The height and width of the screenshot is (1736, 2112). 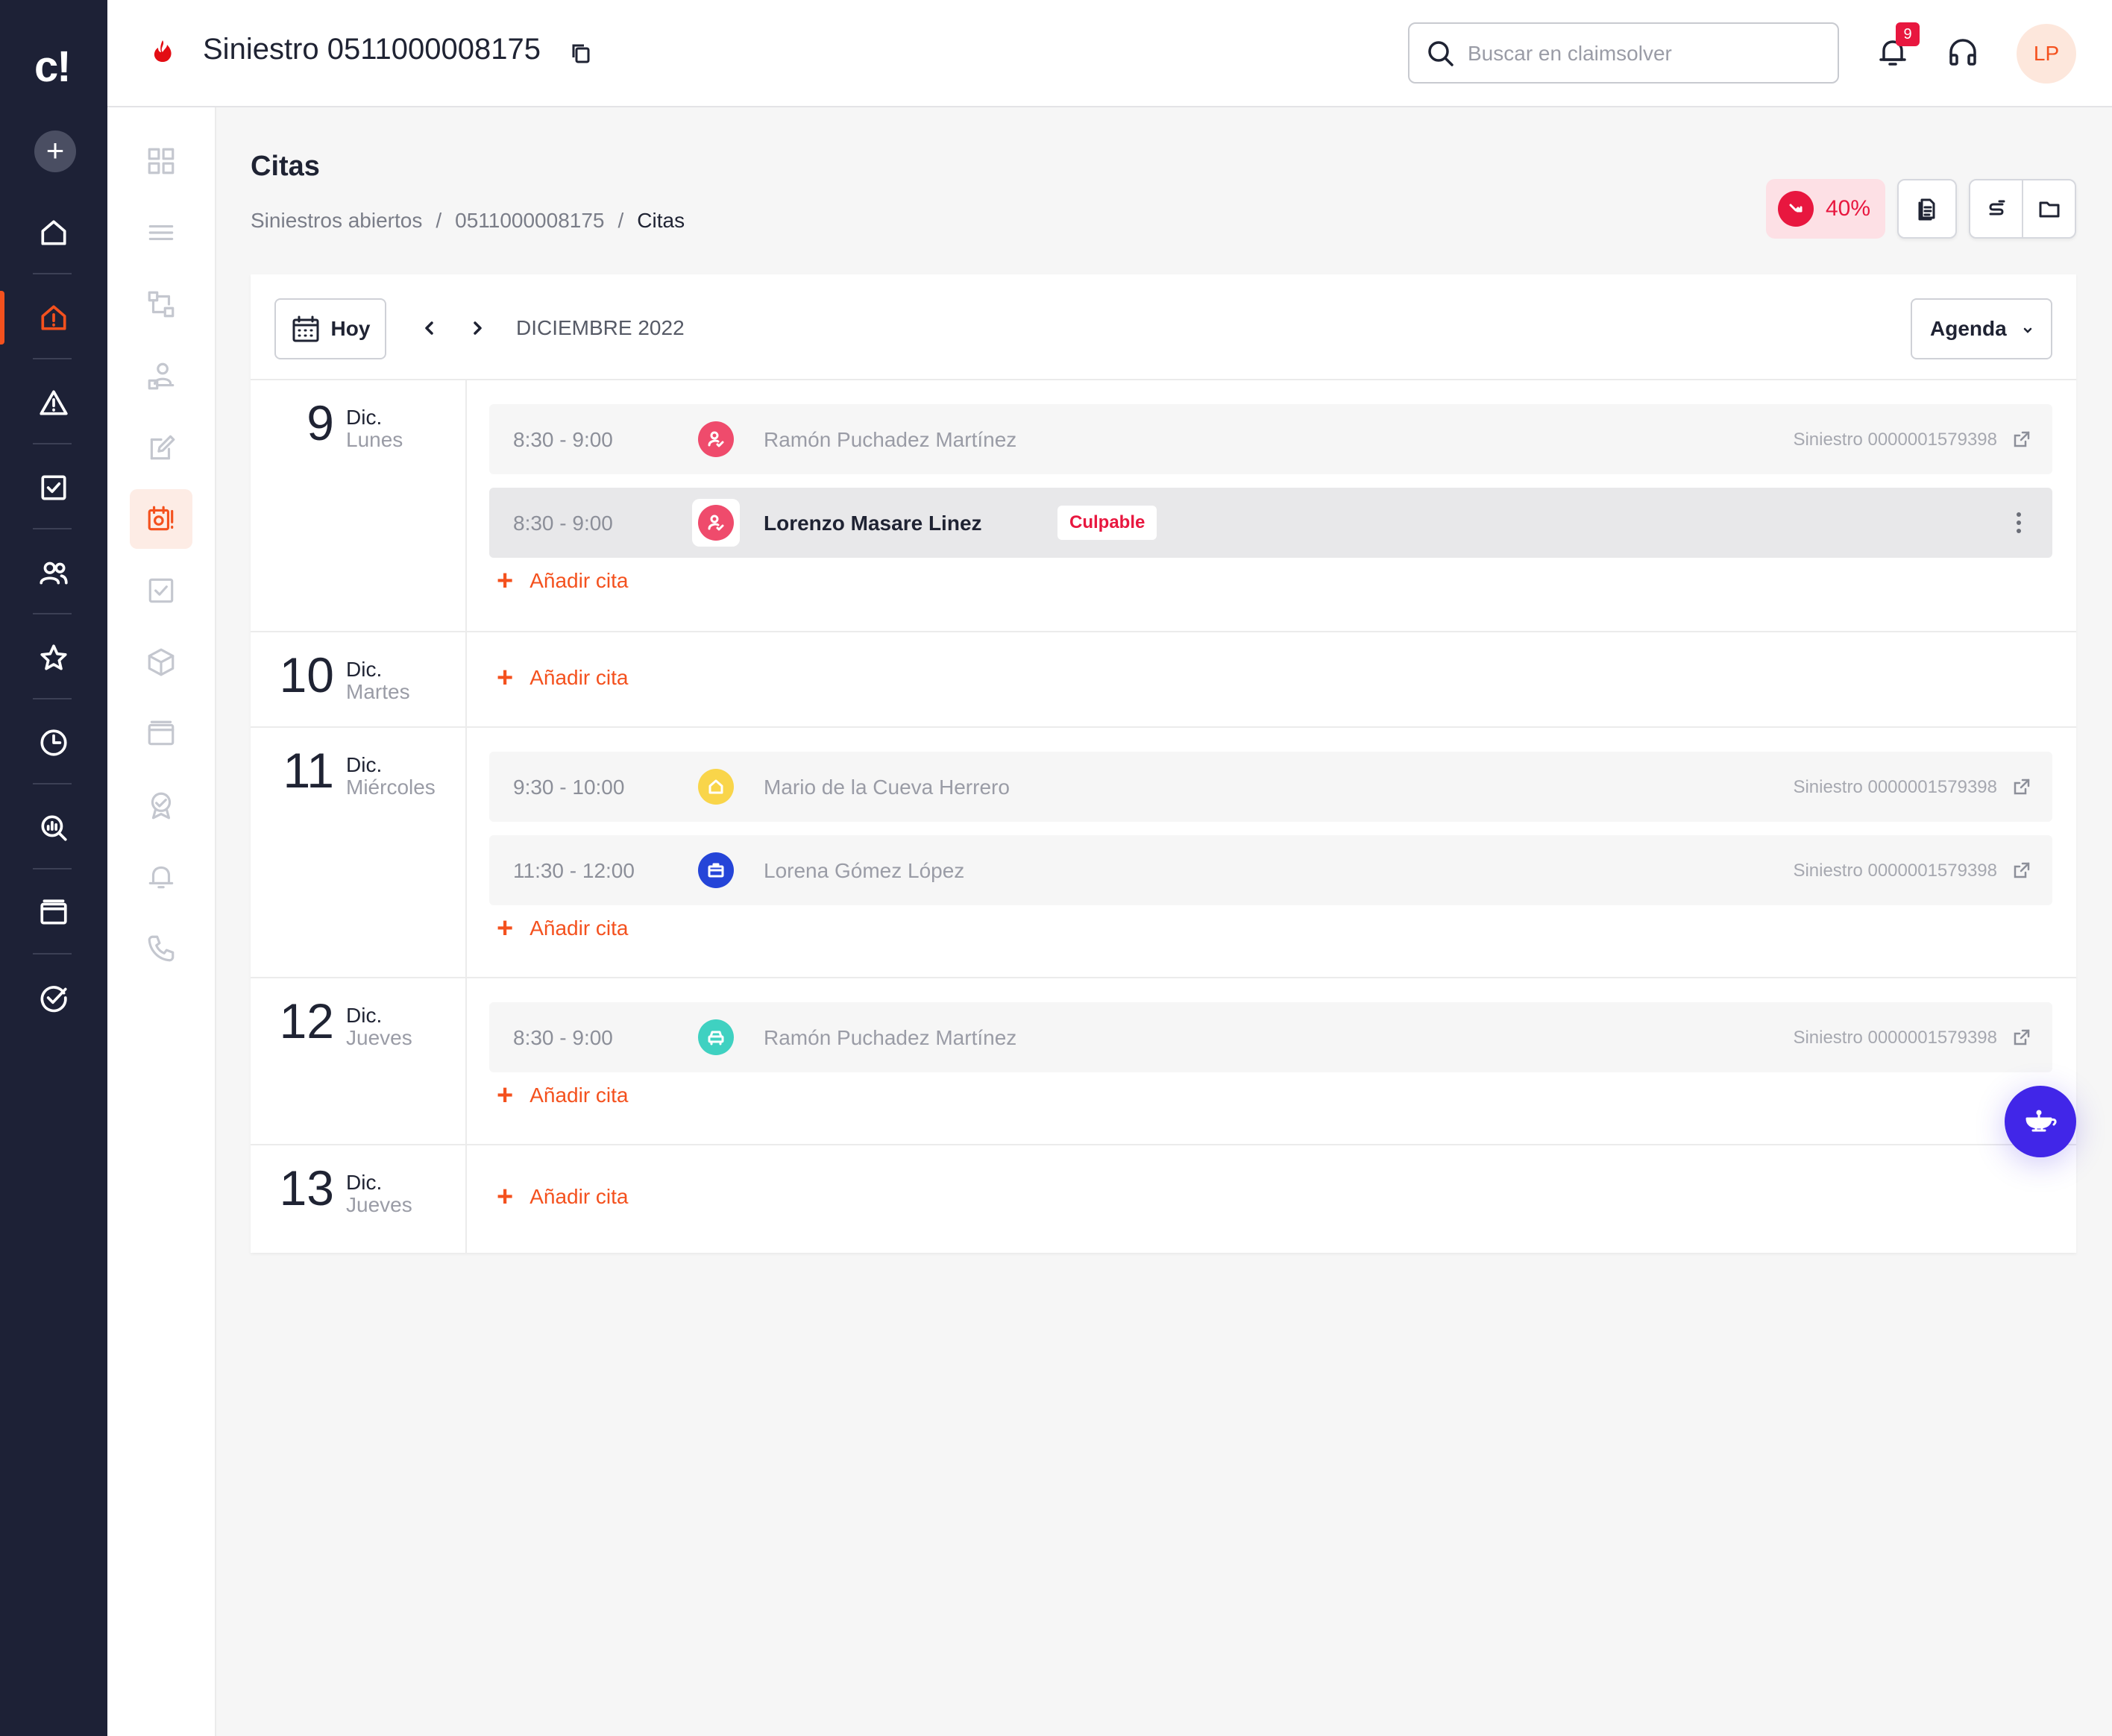 I want to click on users-icon, so click(x=54, y=574).